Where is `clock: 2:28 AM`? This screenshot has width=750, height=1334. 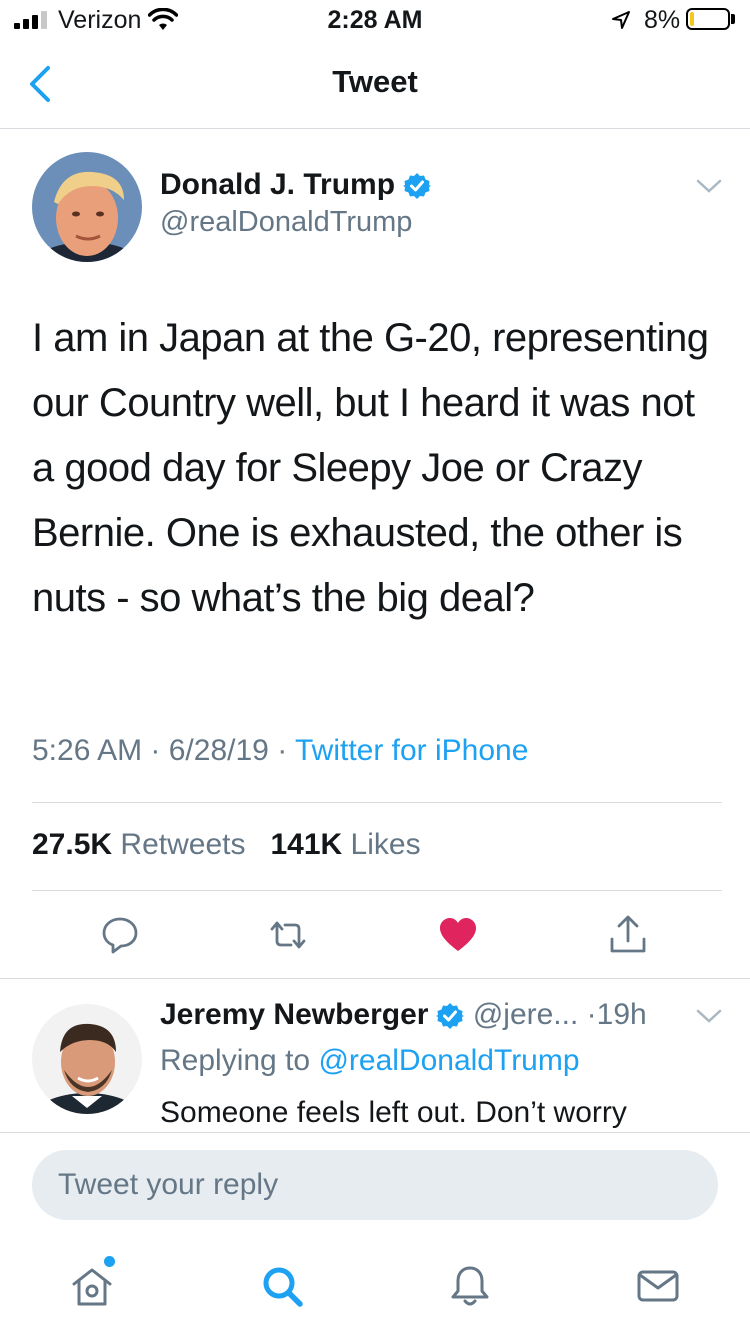
clock: 2:28 AM is located at coordinates (375, 20).